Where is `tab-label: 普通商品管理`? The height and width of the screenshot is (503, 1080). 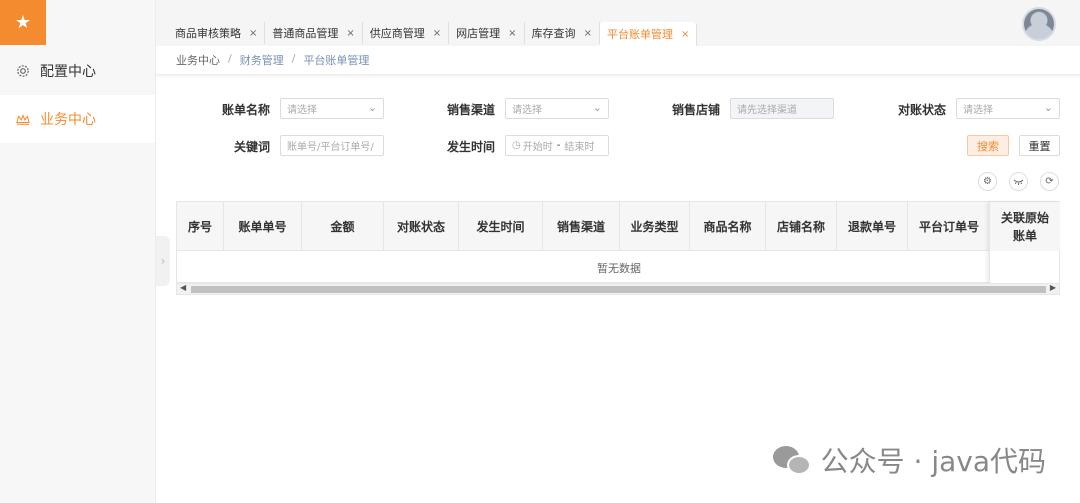
tab-label: 普通商品管理 is located at coordinates (305, 33).